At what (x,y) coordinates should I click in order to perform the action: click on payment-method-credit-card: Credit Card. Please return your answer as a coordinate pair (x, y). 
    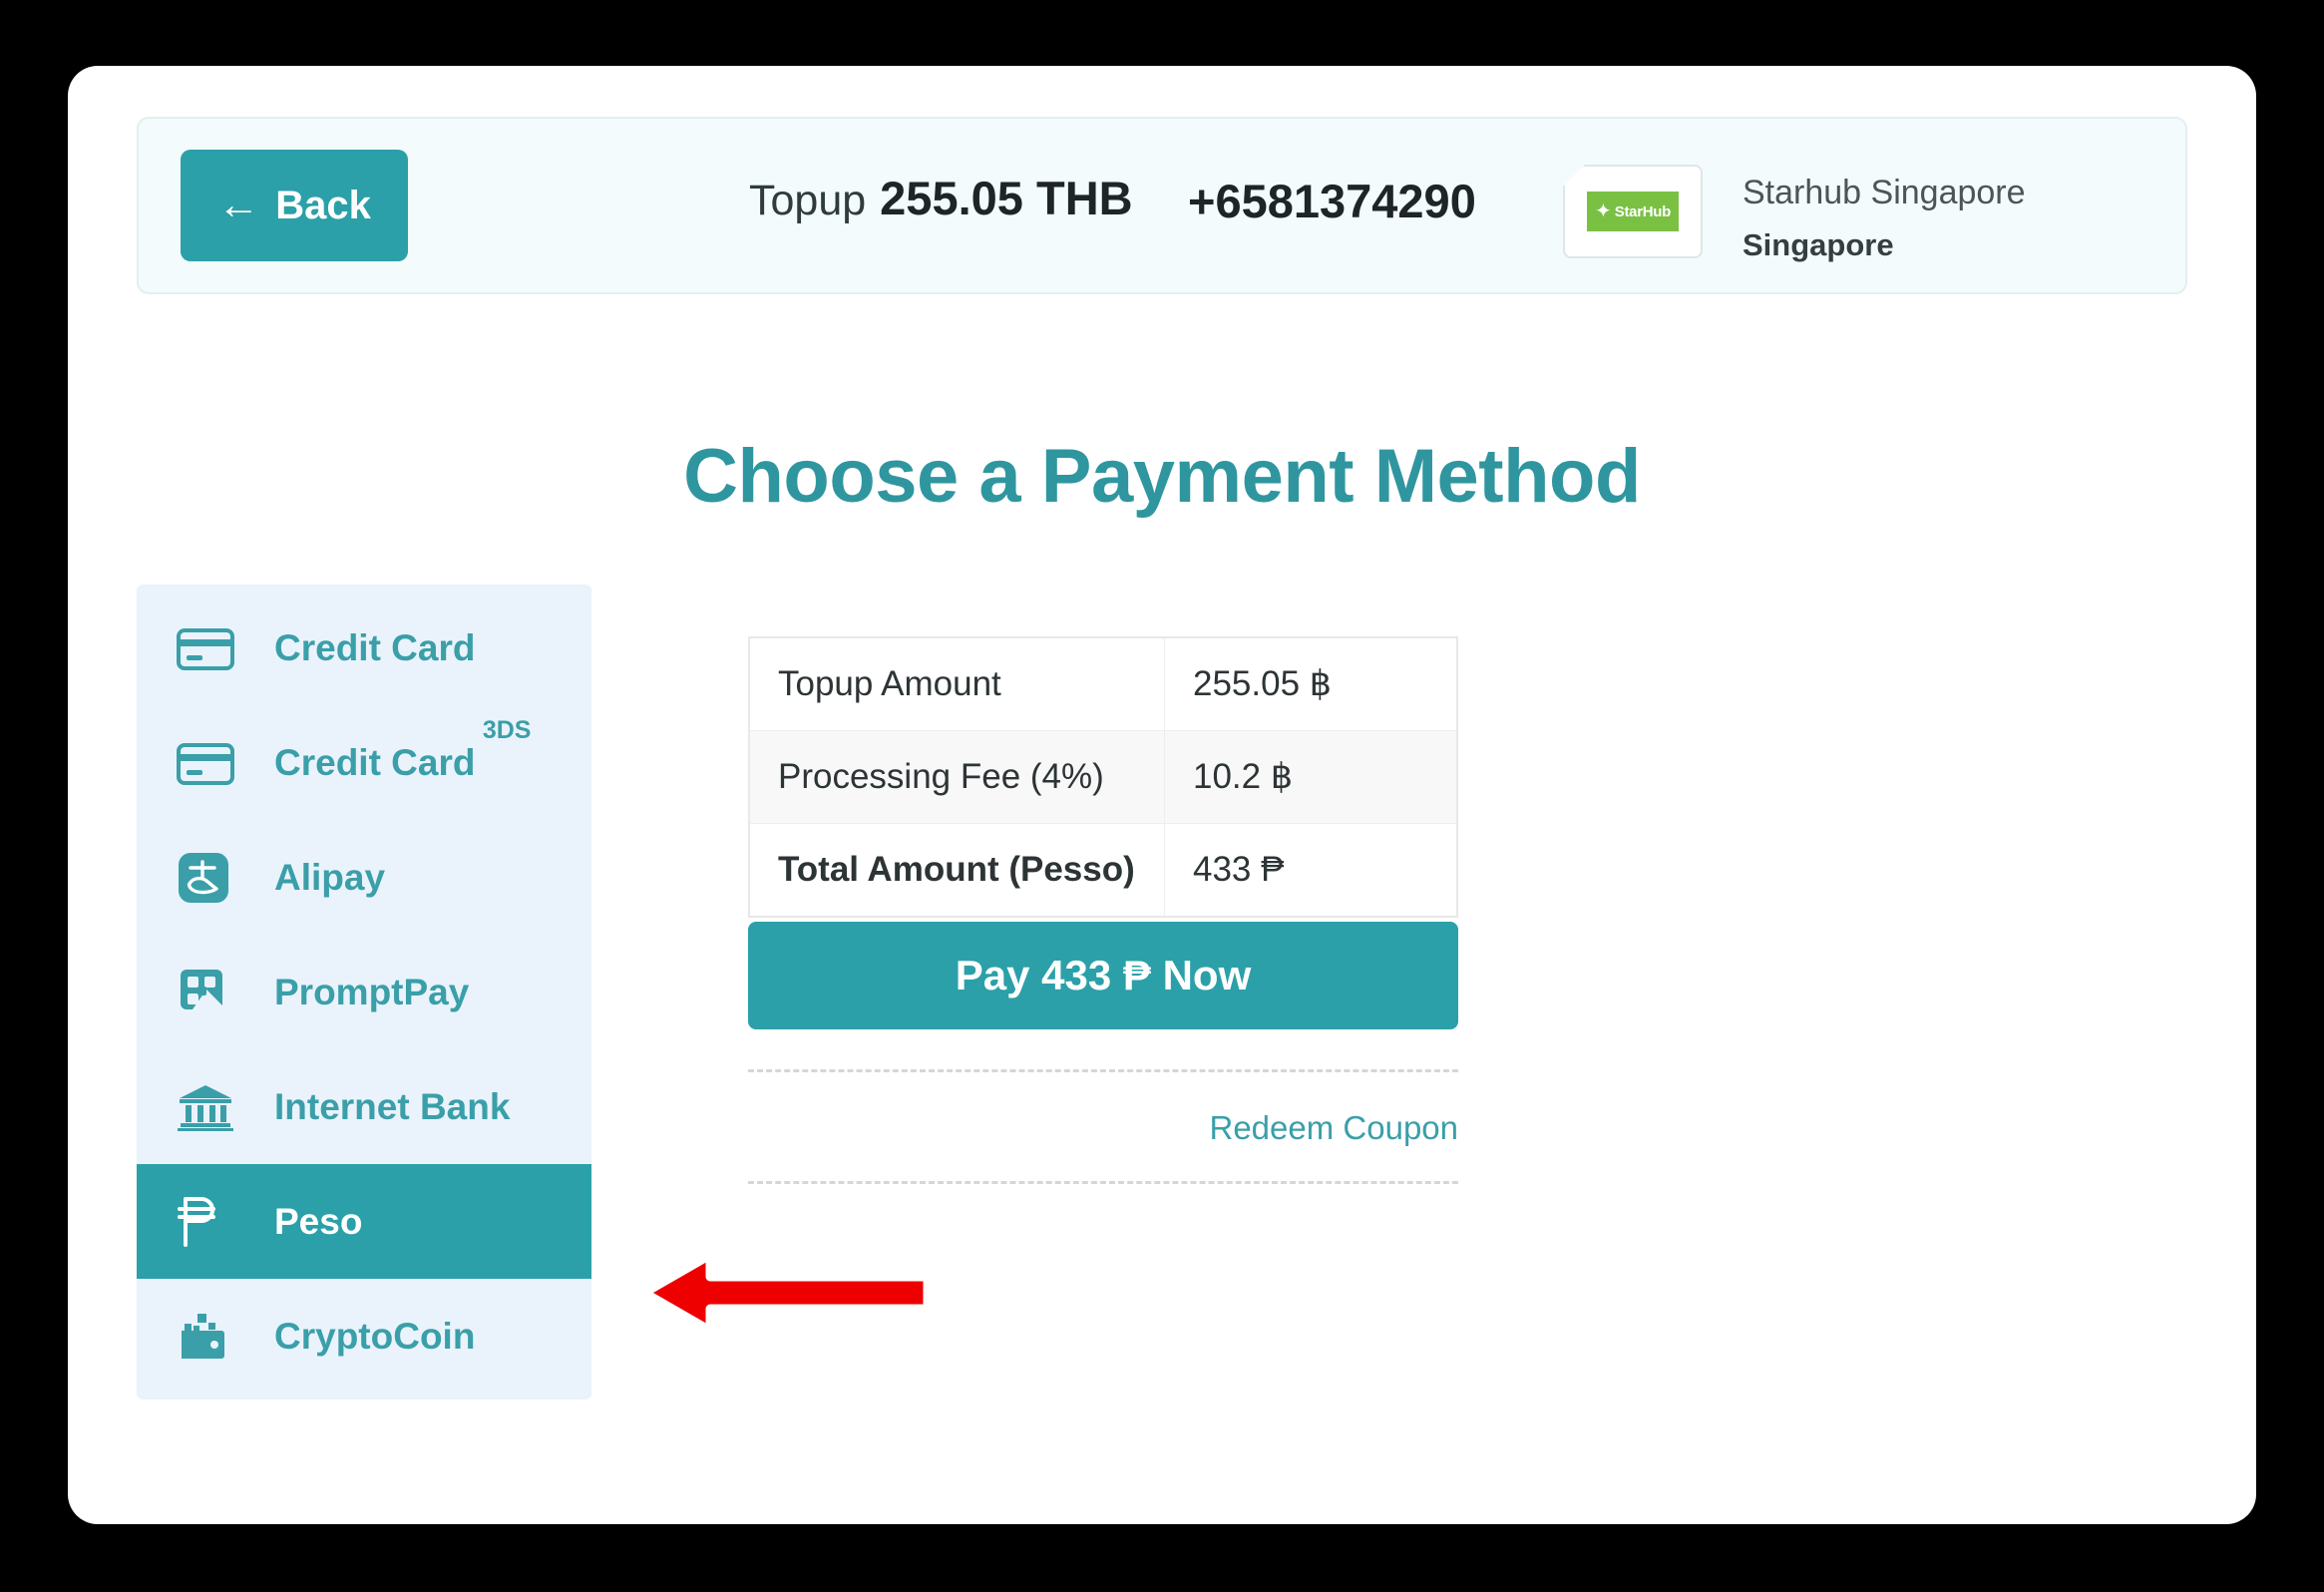
    Looking at the image, I should click on (364, 648).